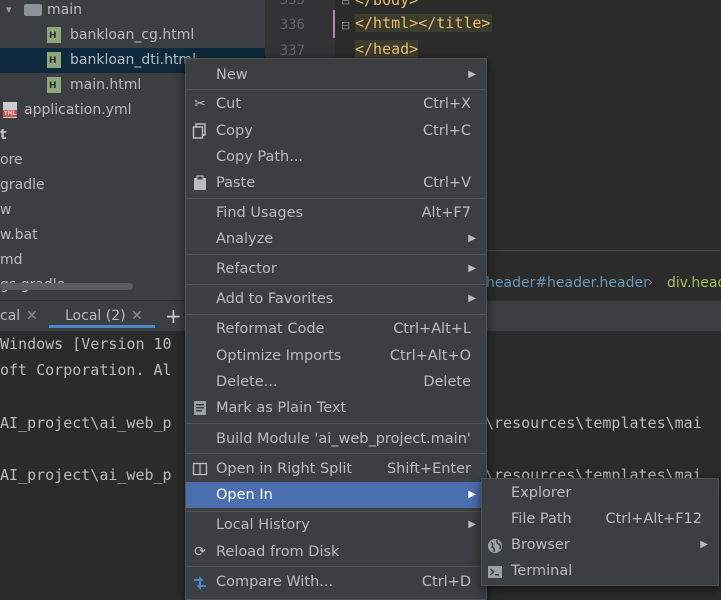 Image resolution: width=721 pixels, height=600 pixels. I want to click on split-icon, so click(200, 469).